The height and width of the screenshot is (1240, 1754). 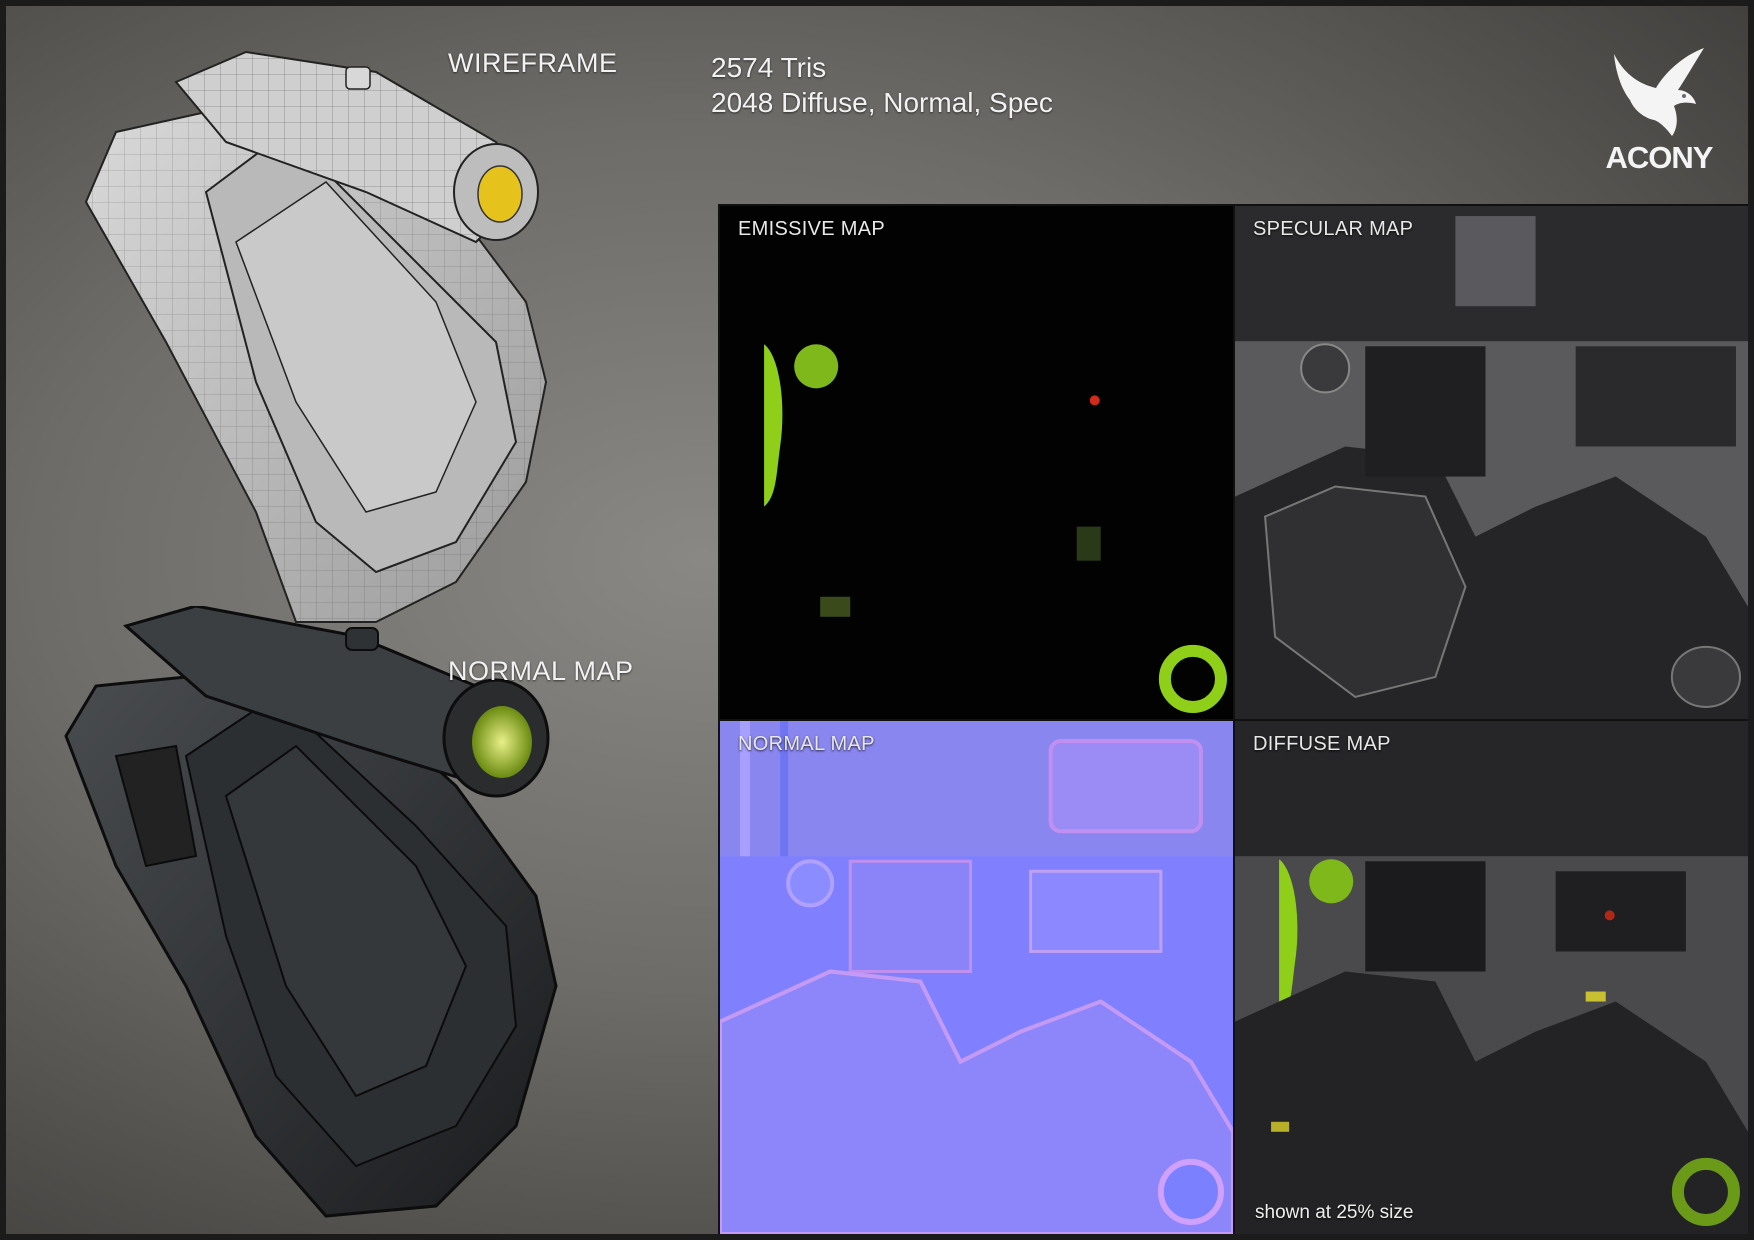 What do you see at coordinates (1333, 229) in the screenshot?
I see `specular-map-label: SPECULAR MAP` at bounding box center [1333, 229].